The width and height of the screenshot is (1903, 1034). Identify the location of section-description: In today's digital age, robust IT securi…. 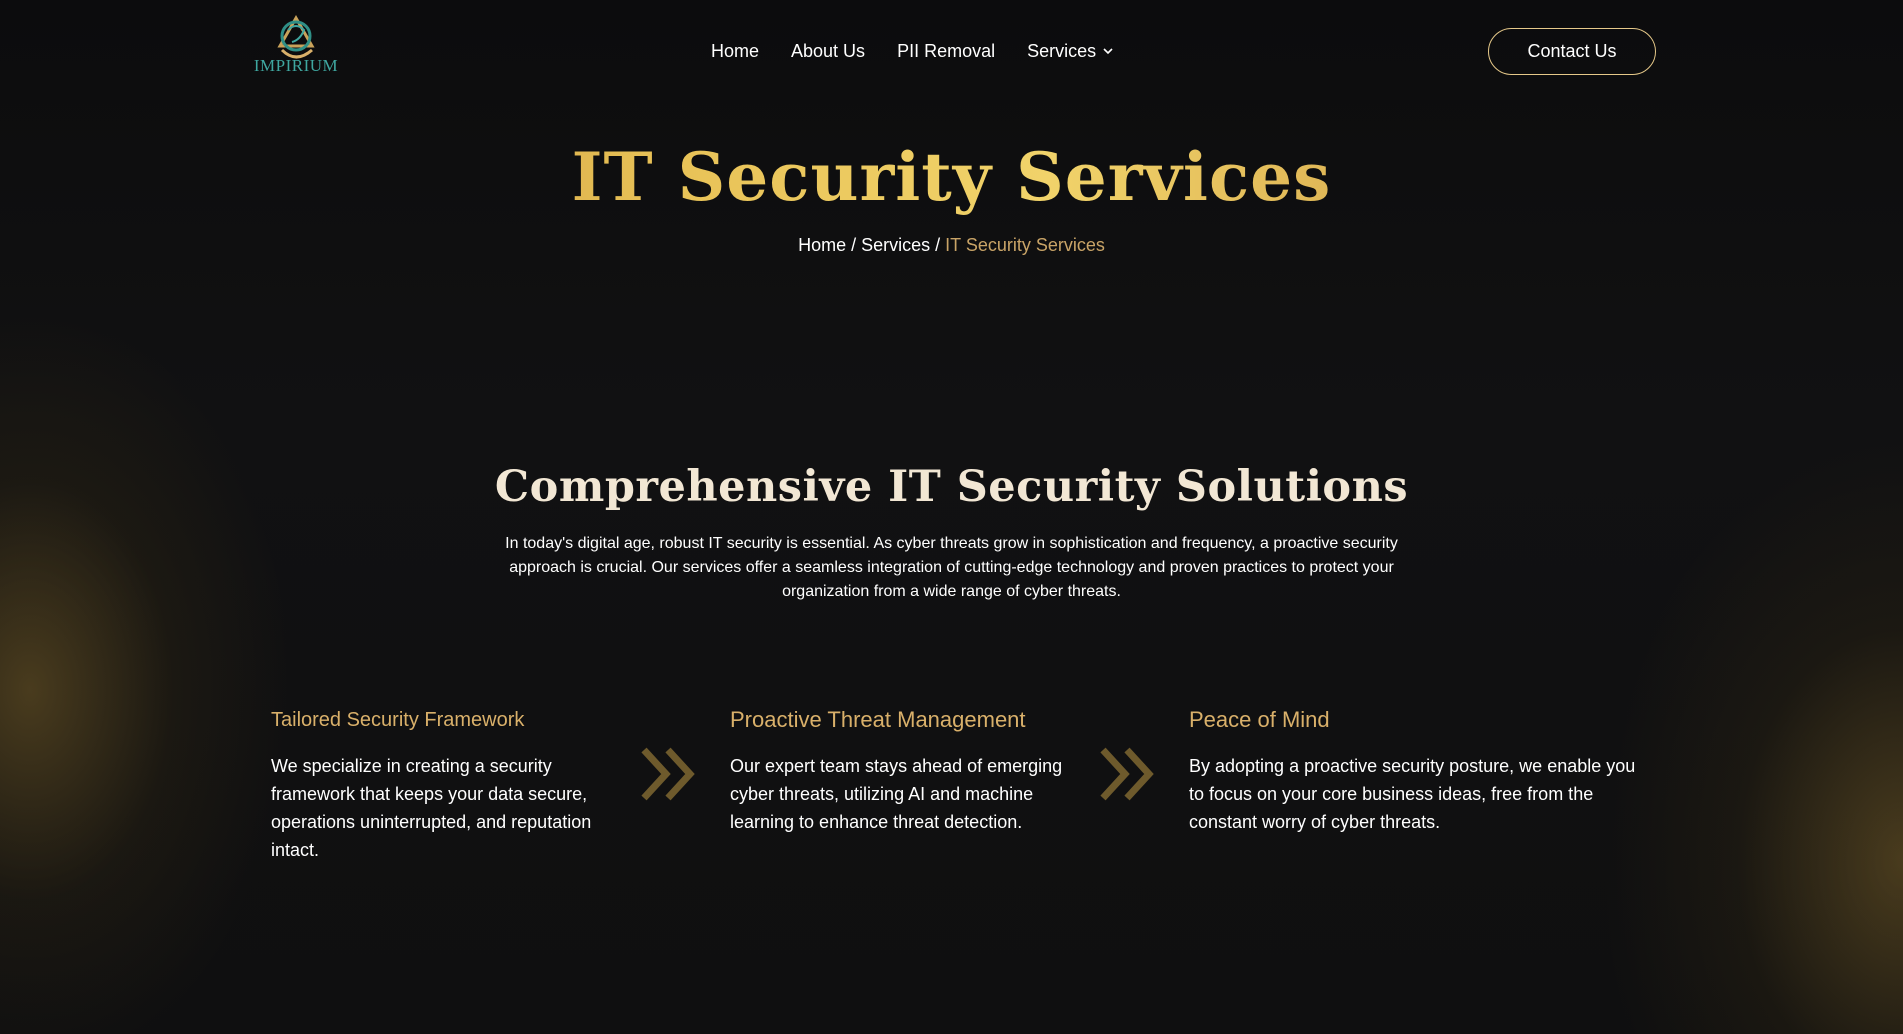
(951, 567).